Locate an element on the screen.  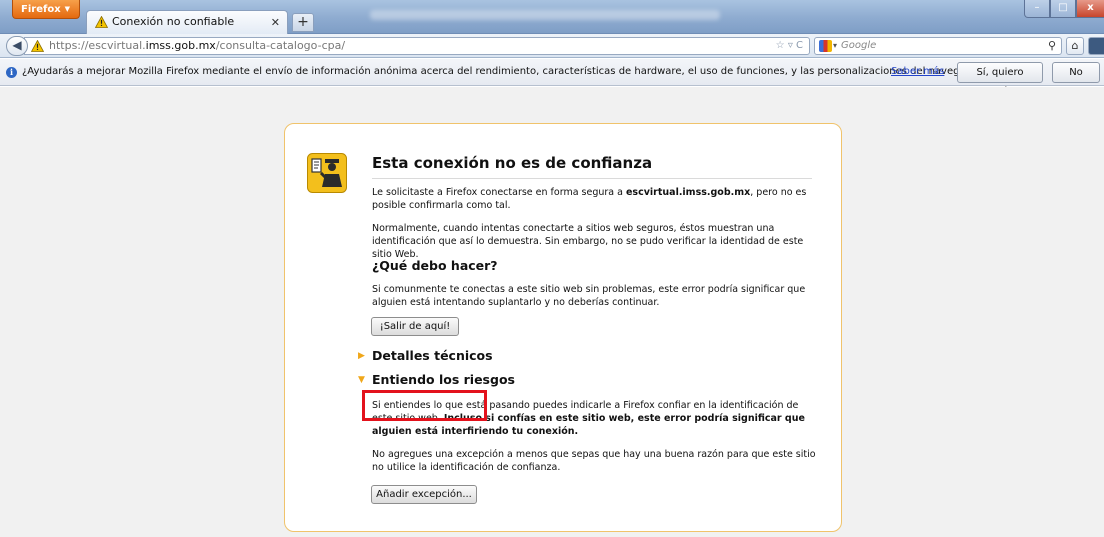
chevron-down-icon: ▾ is located at coordinates (835, 46).